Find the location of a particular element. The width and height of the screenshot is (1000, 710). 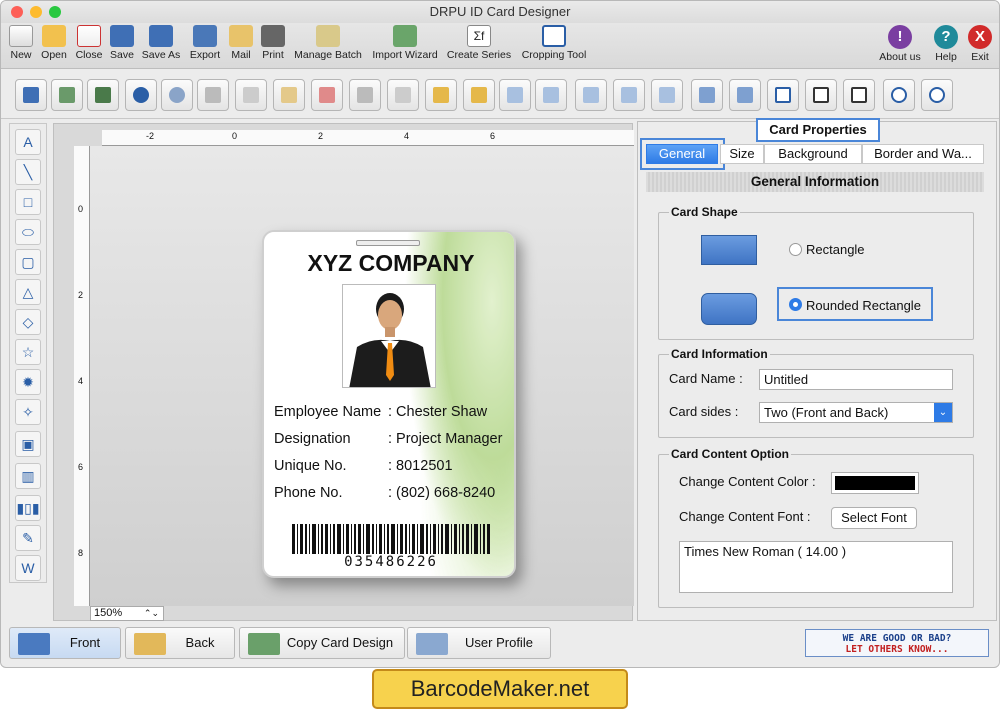

text-tool: A is located at coordinates (28, 142).